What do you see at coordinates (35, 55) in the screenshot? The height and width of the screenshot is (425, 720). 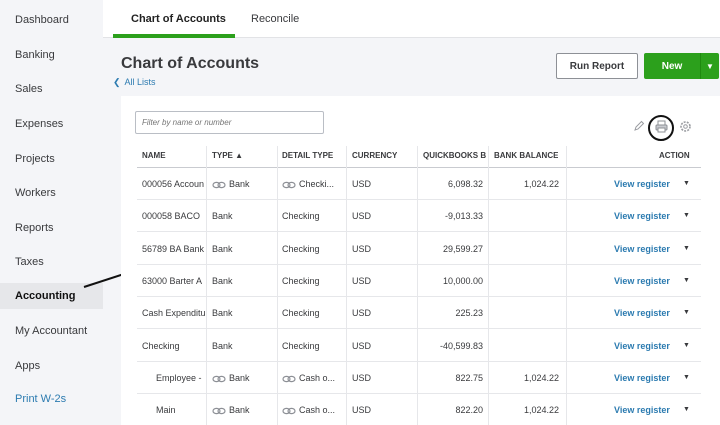 I see `sidebar-item-banking: Banking` at bounding box center [35, 55].